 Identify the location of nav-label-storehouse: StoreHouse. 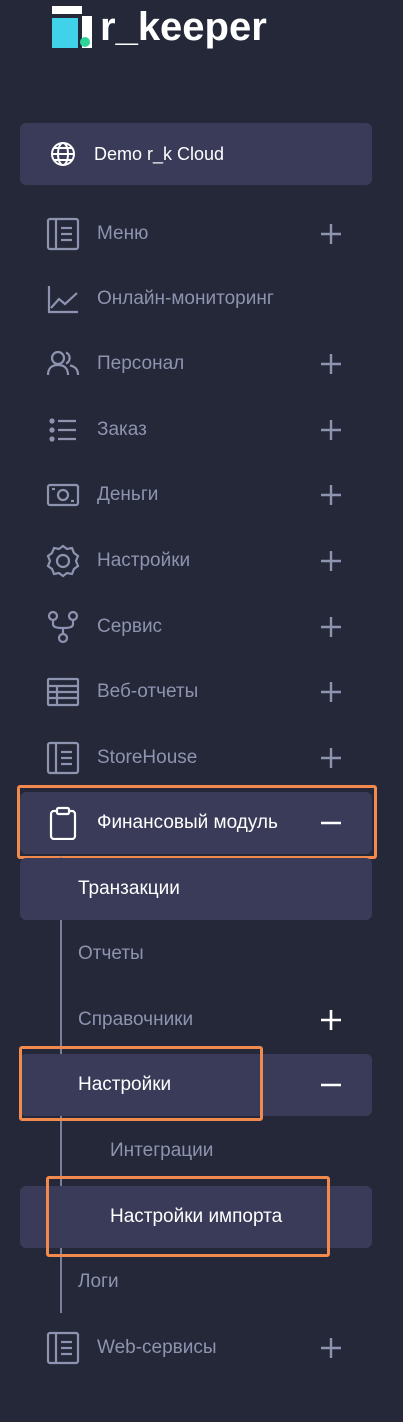
(147, 757).